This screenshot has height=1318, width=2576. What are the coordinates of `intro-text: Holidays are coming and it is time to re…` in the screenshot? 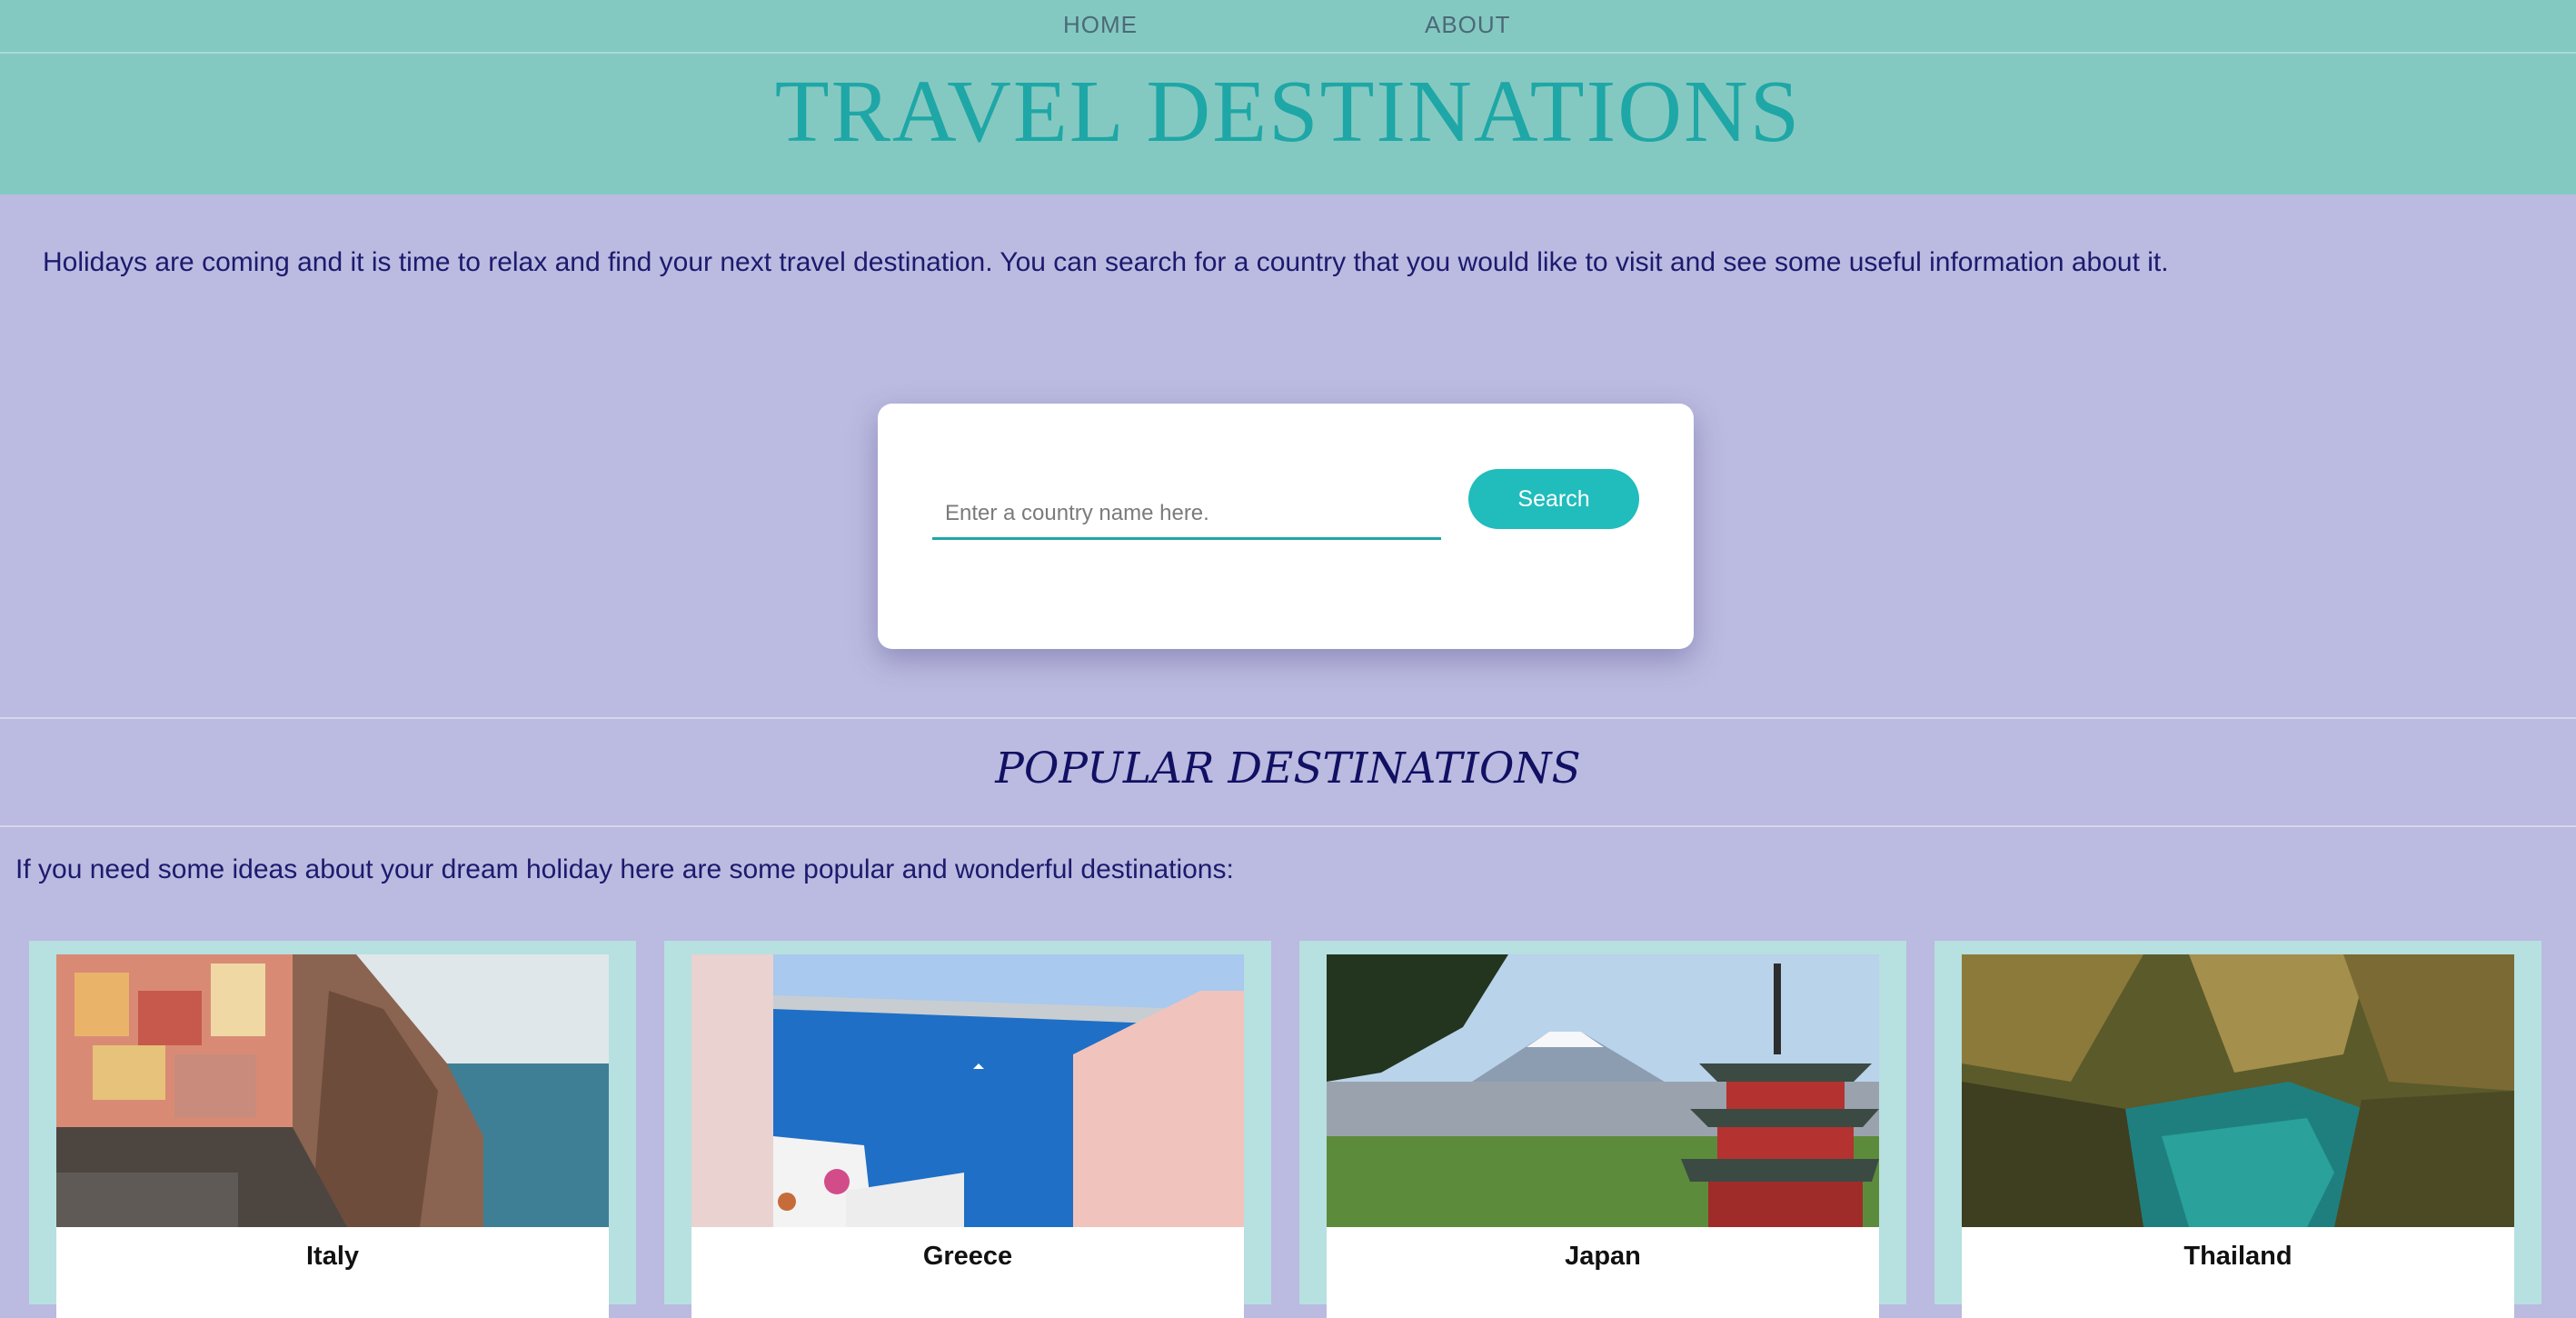 It's located at (1106, 262).